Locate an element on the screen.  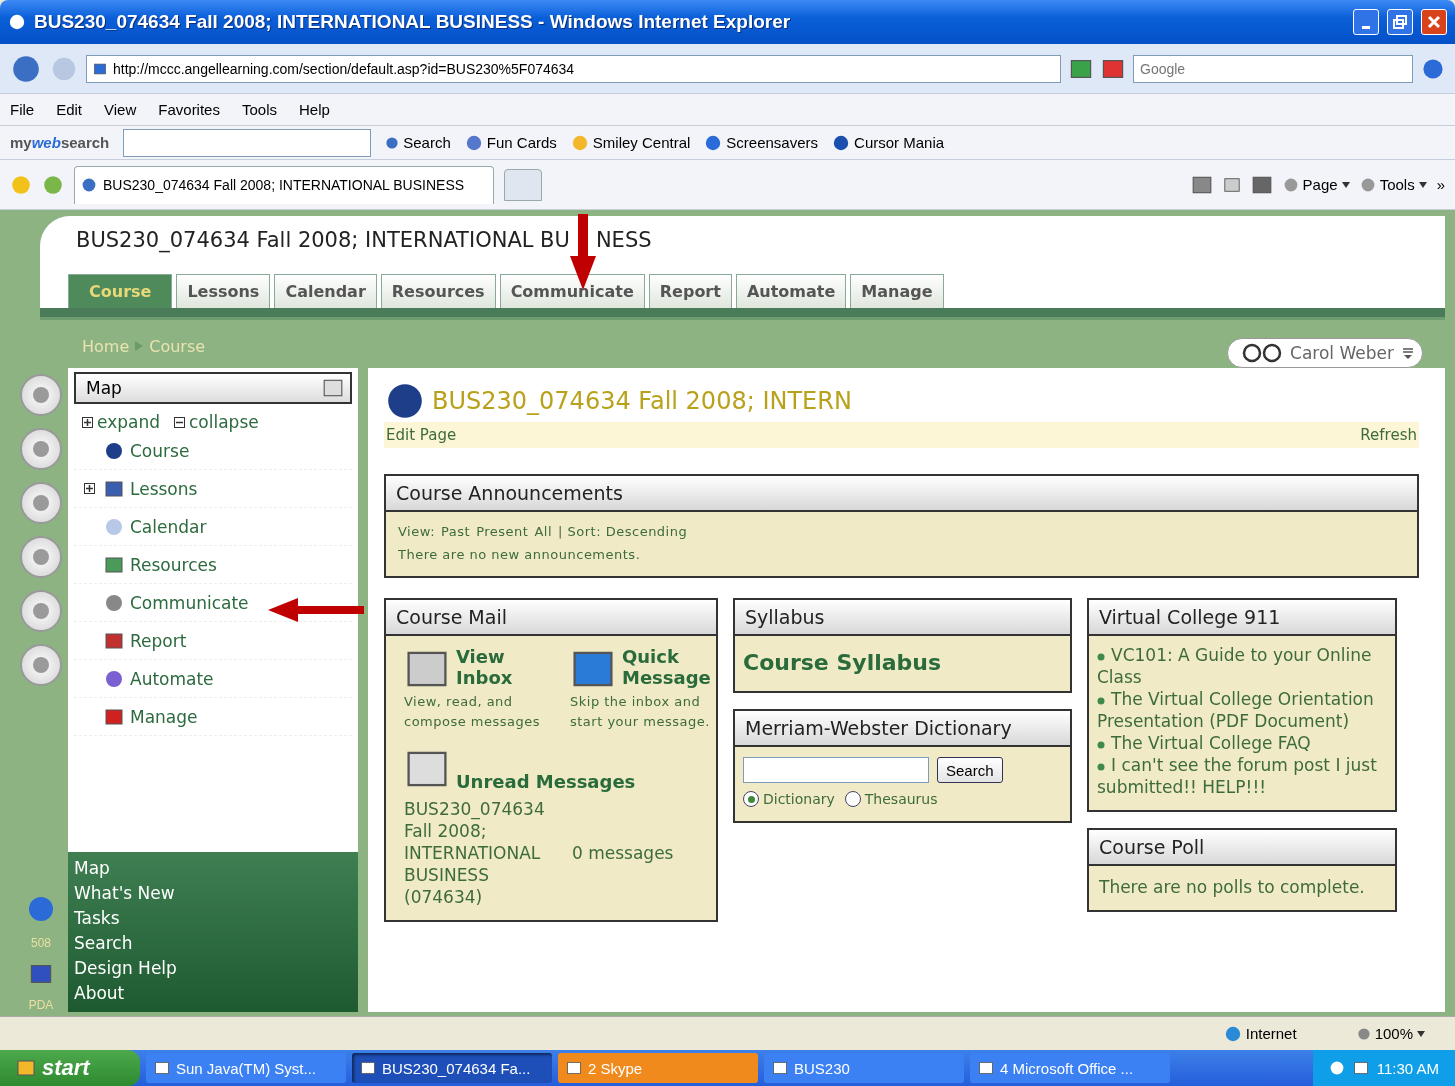
menu-item: View is located at coordinates (120, 109).